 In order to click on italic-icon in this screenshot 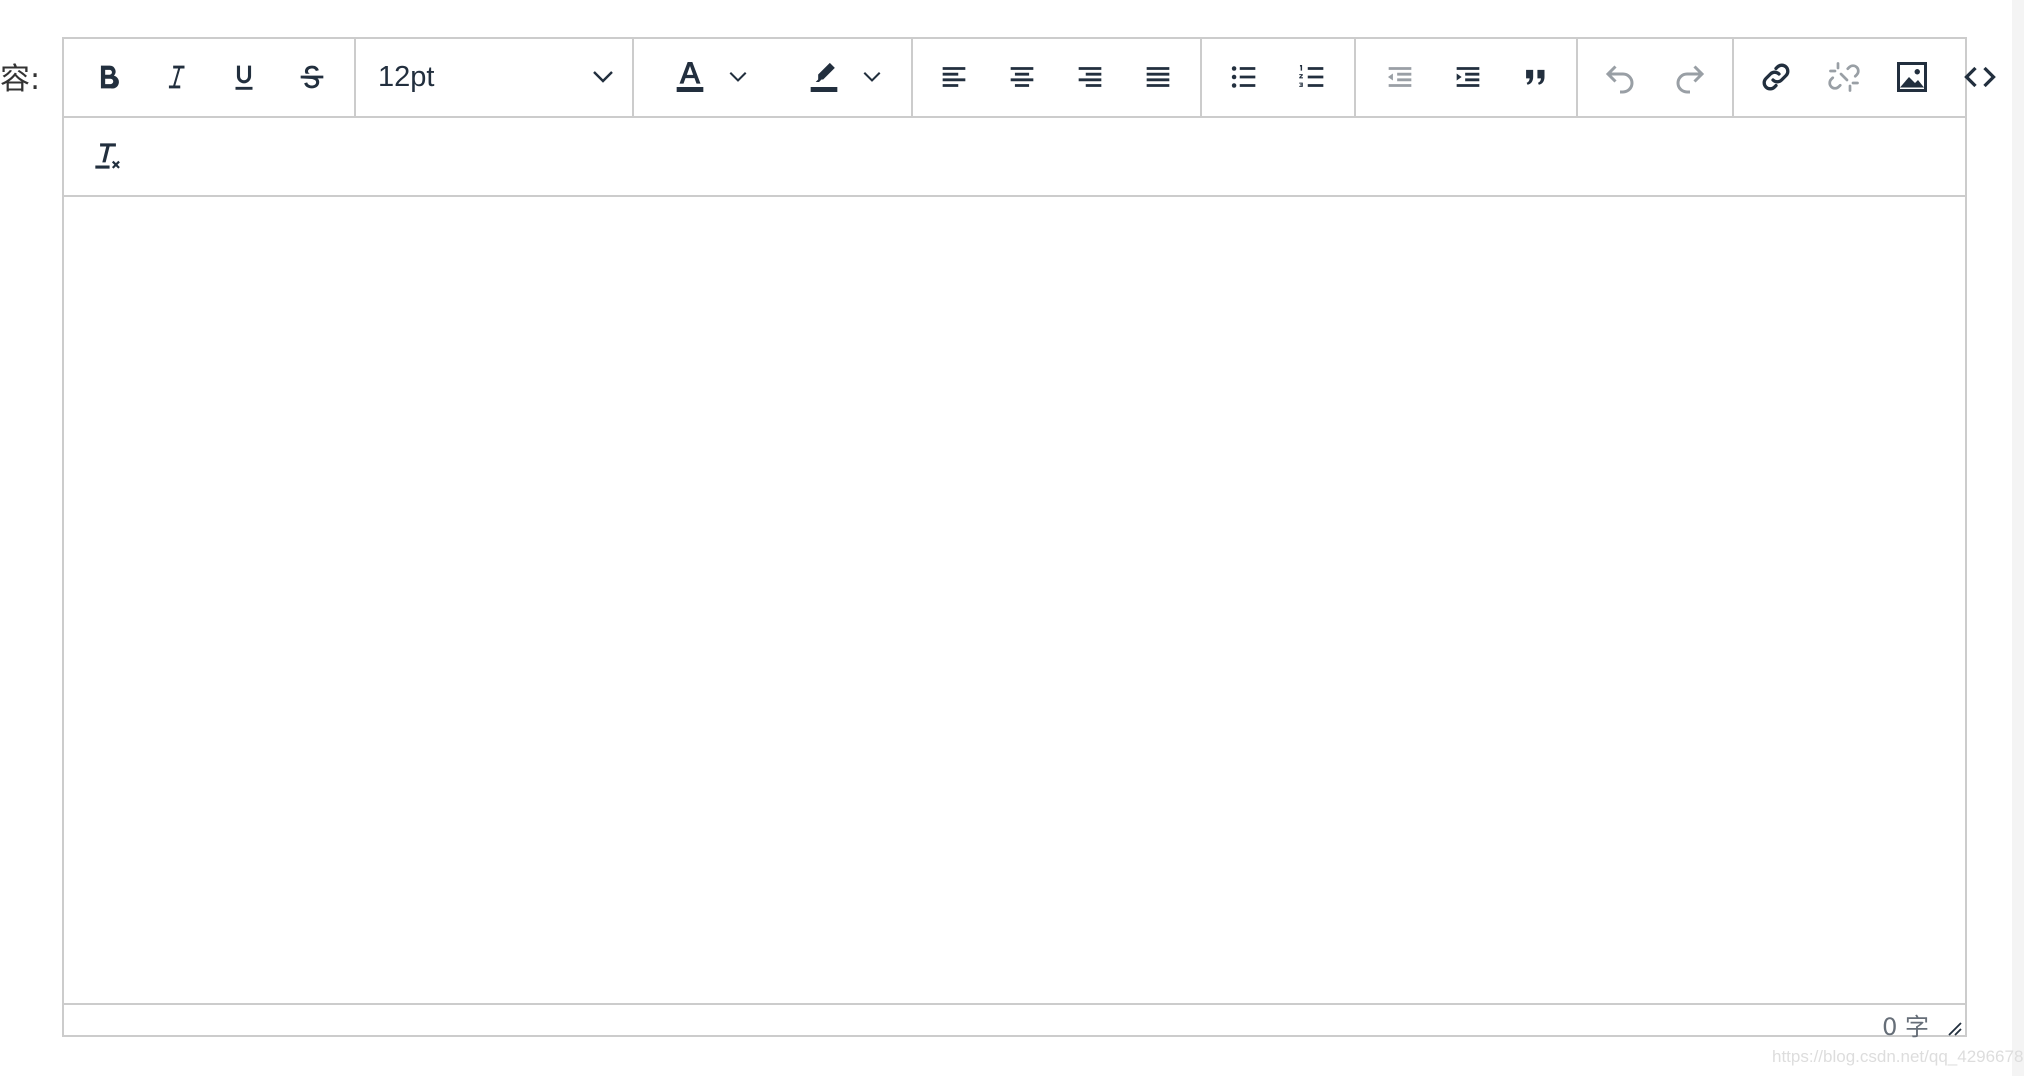, I will do `click(176, 77)`.